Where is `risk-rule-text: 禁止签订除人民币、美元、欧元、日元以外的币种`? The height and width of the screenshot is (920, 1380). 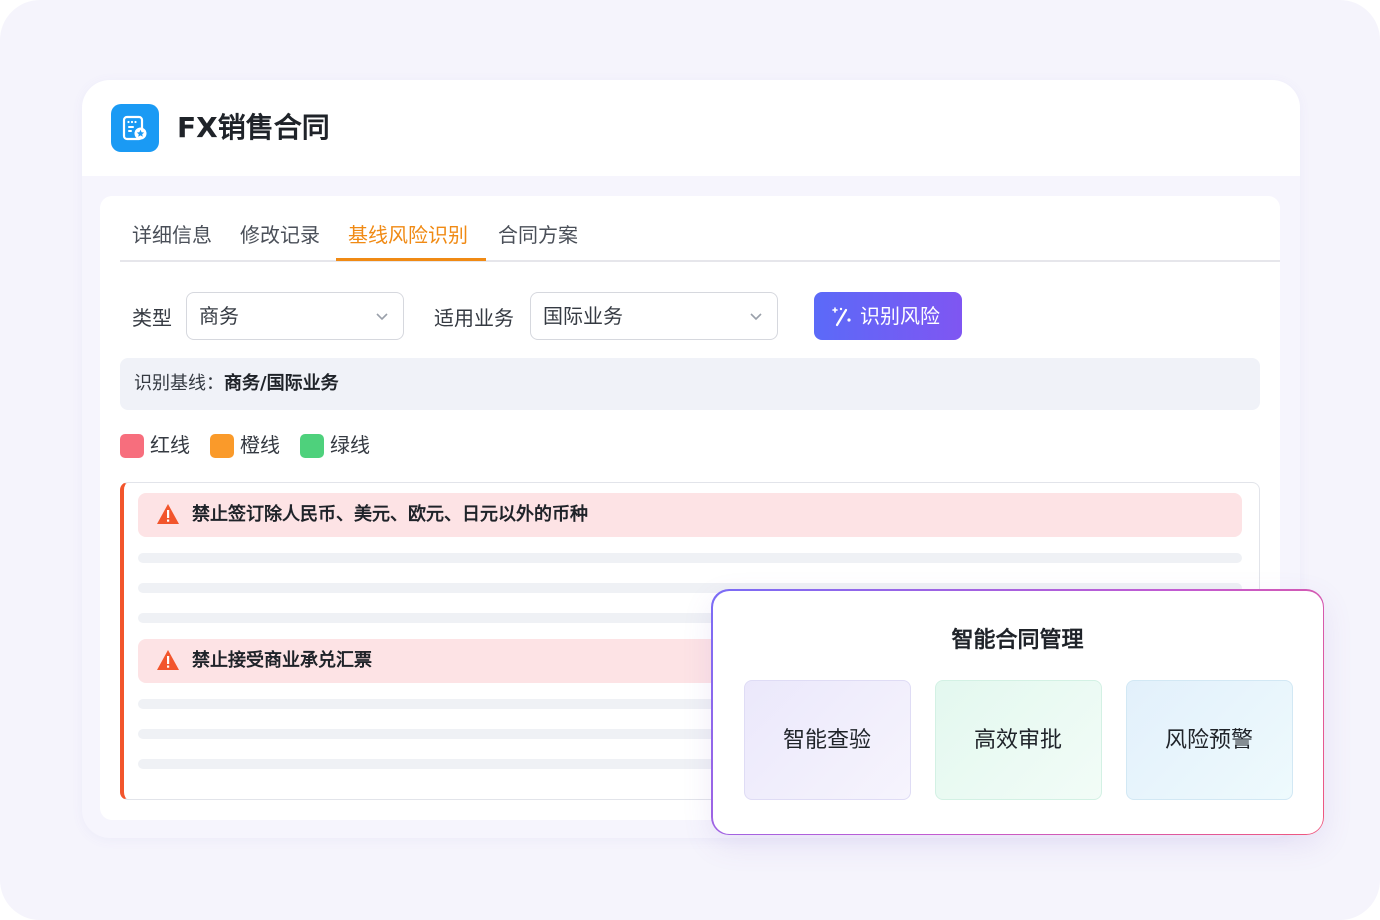
risk-rule-text: 禁止签订除人民币、美元、欧元、日元以外的币种 is located at coordinates (390, 514).